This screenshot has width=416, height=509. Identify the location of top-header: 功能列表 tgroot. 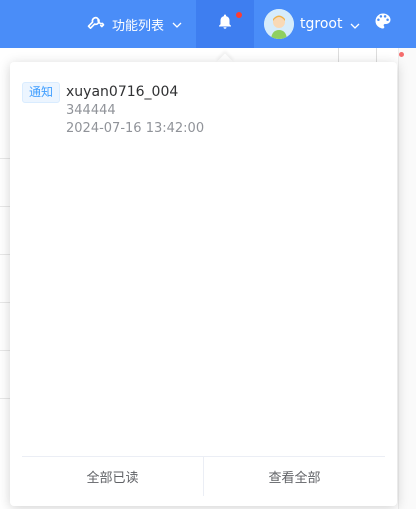
(208, 24).